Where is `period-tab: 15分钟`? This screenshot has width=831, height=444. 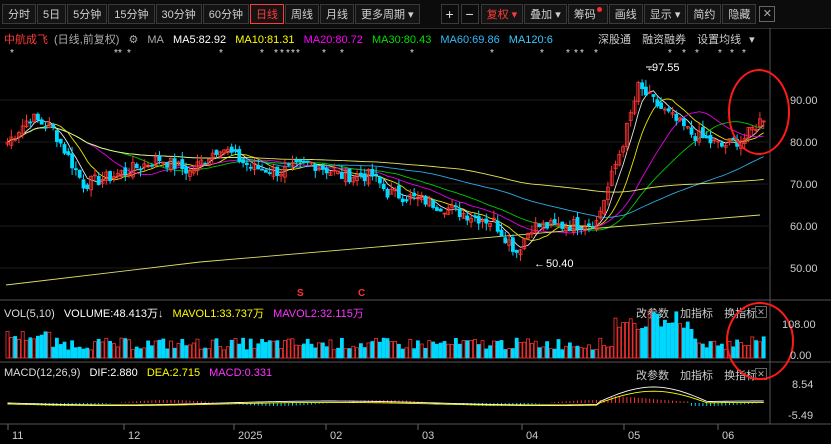
period-tab: 15分钟 is located at coordinates (131, 14).